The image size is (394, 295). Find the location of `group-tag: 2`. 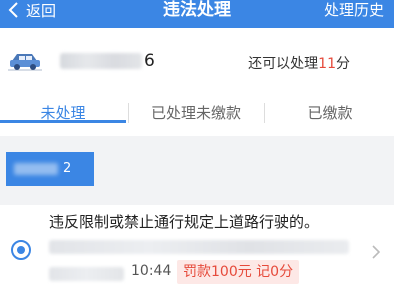

group-tag: 2 is located at coordinates (50, 169).